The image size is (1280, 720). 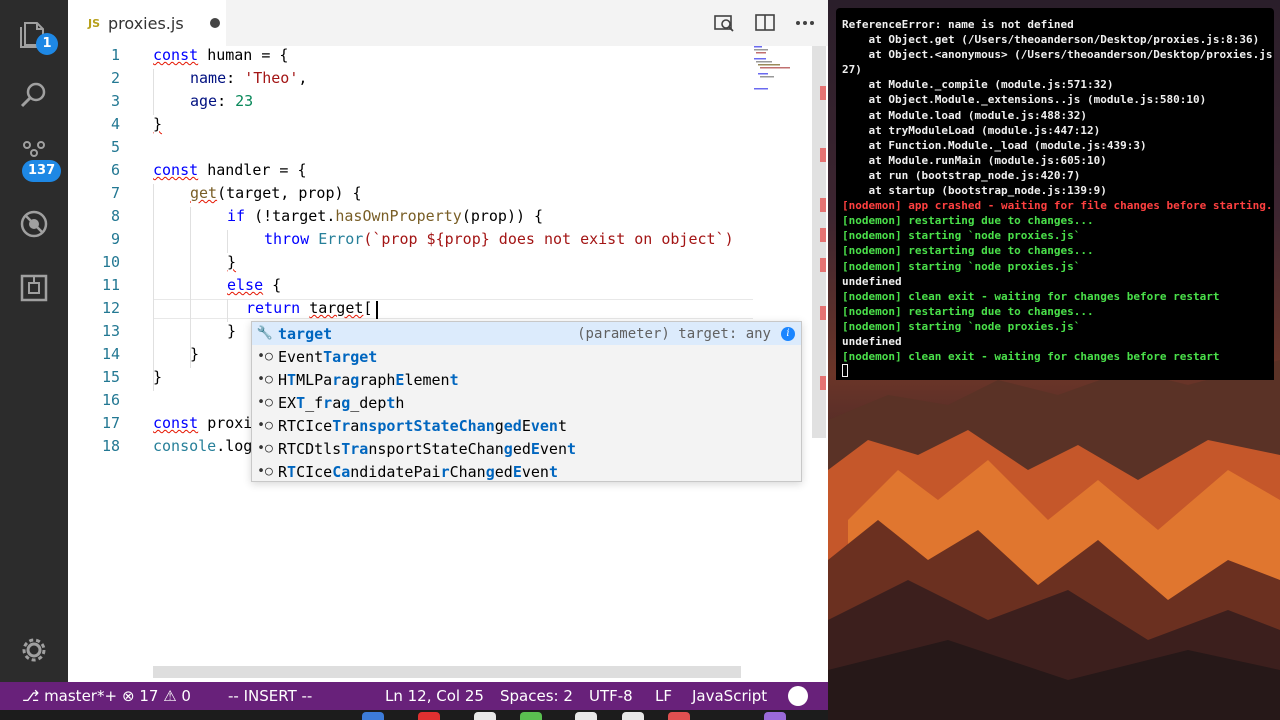 I want to click on indentation-setting: Spaces: 2, so click(x=536, y=696).